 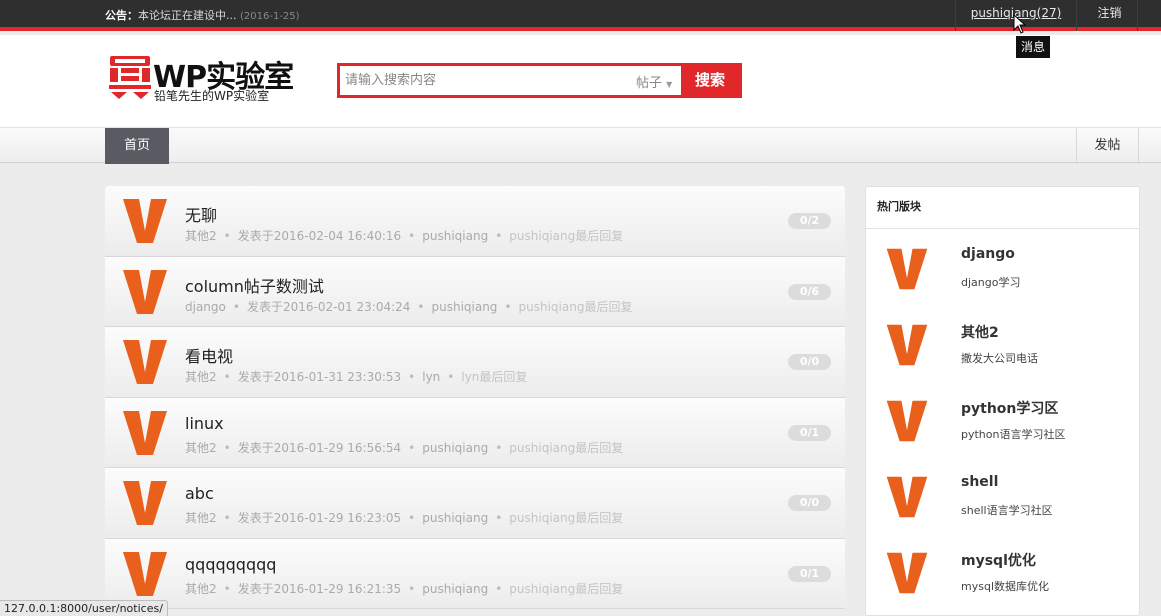 I want to click on nav-home: 首页, so click(x=137, y=146).